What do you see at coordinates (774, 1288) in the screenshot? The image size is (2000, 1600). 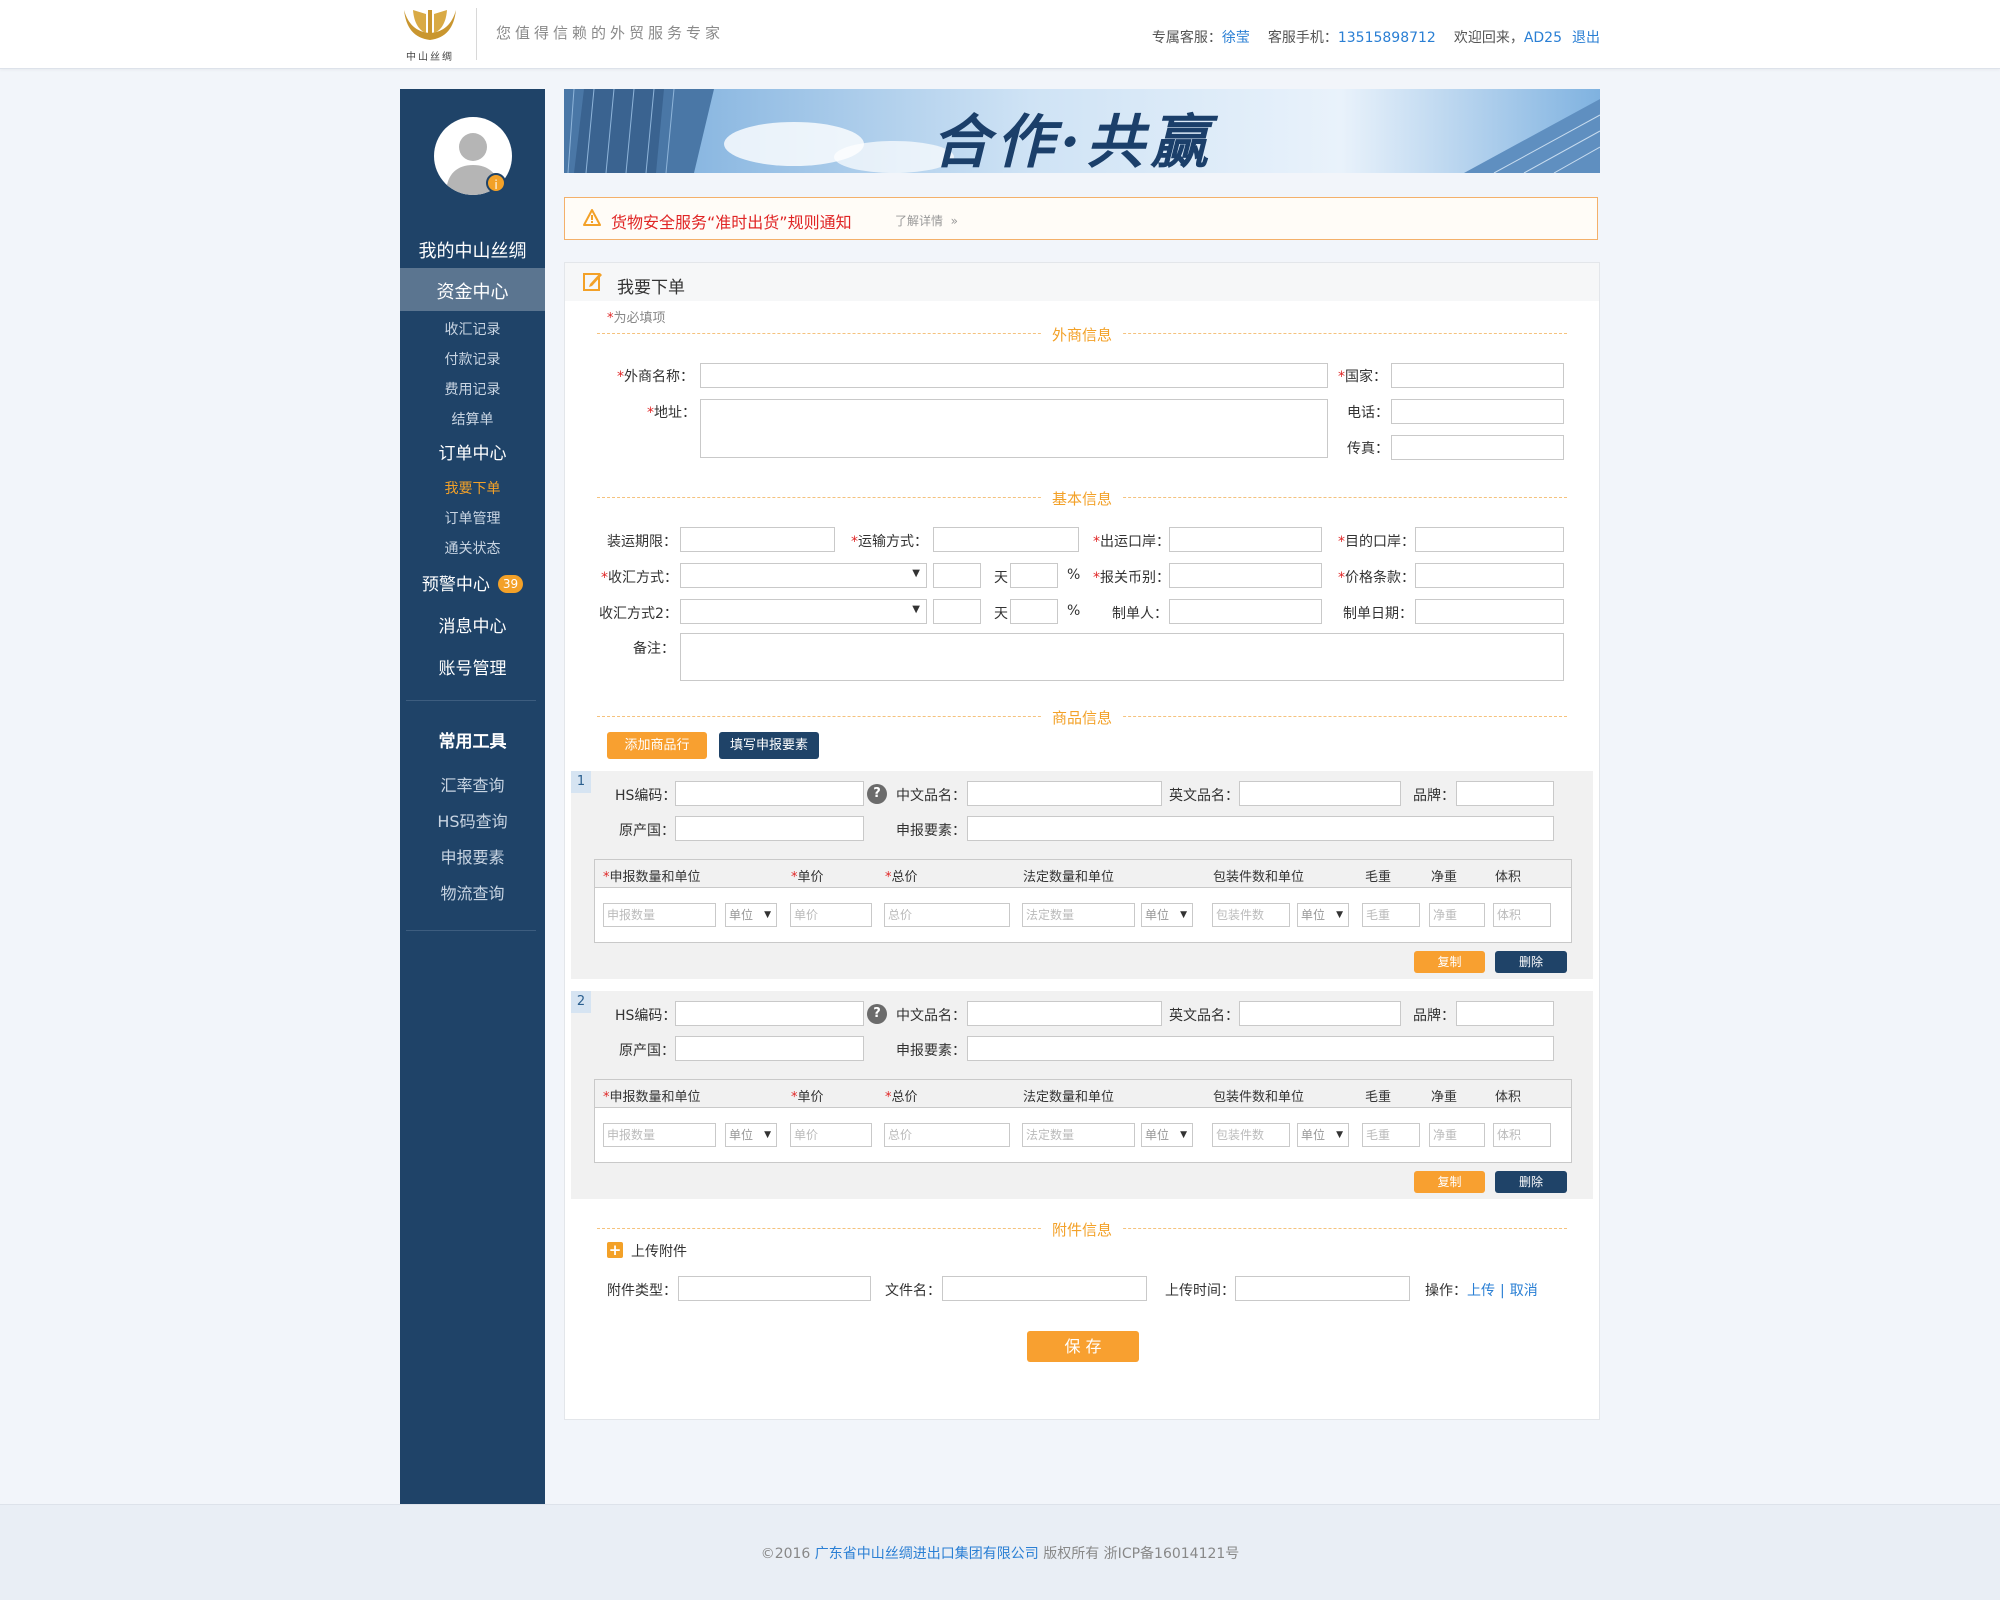 I see `attach-type-input` at bounding box center [774, 1288].